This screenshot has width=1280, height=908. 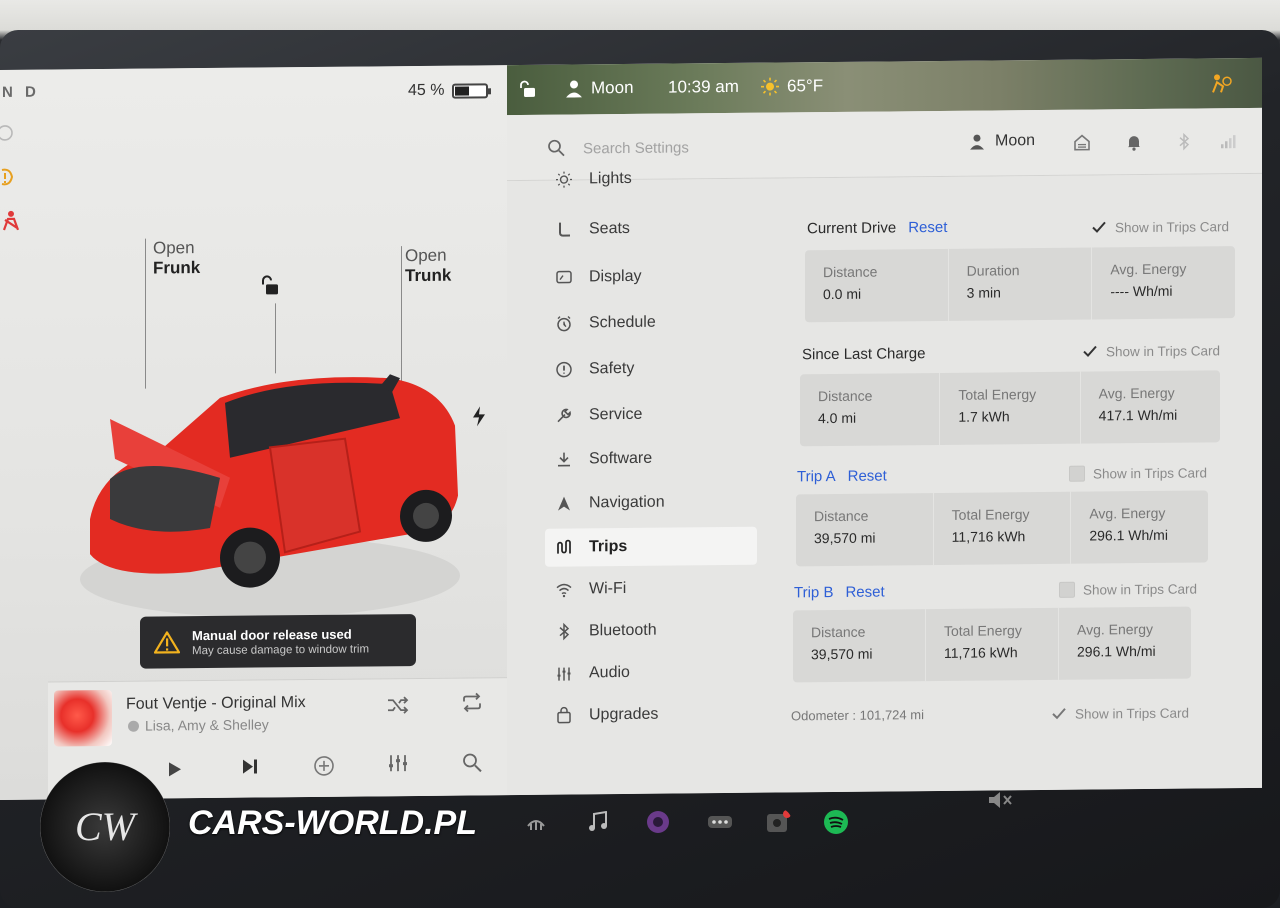 I want to click on alert-title: Manual door release used, so click(x=272, y=634).